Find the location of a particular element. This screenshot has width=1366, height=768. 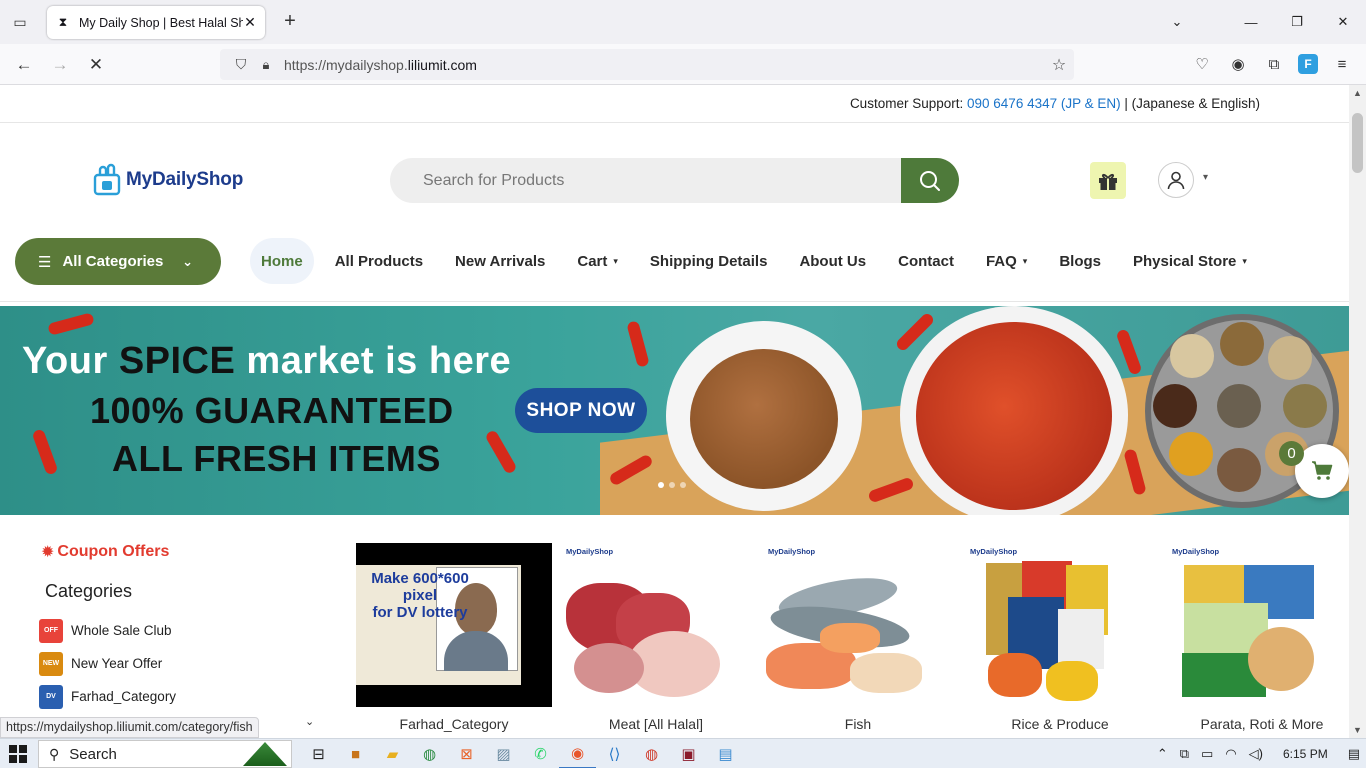

account-button is located at coordinates (1176, 180).